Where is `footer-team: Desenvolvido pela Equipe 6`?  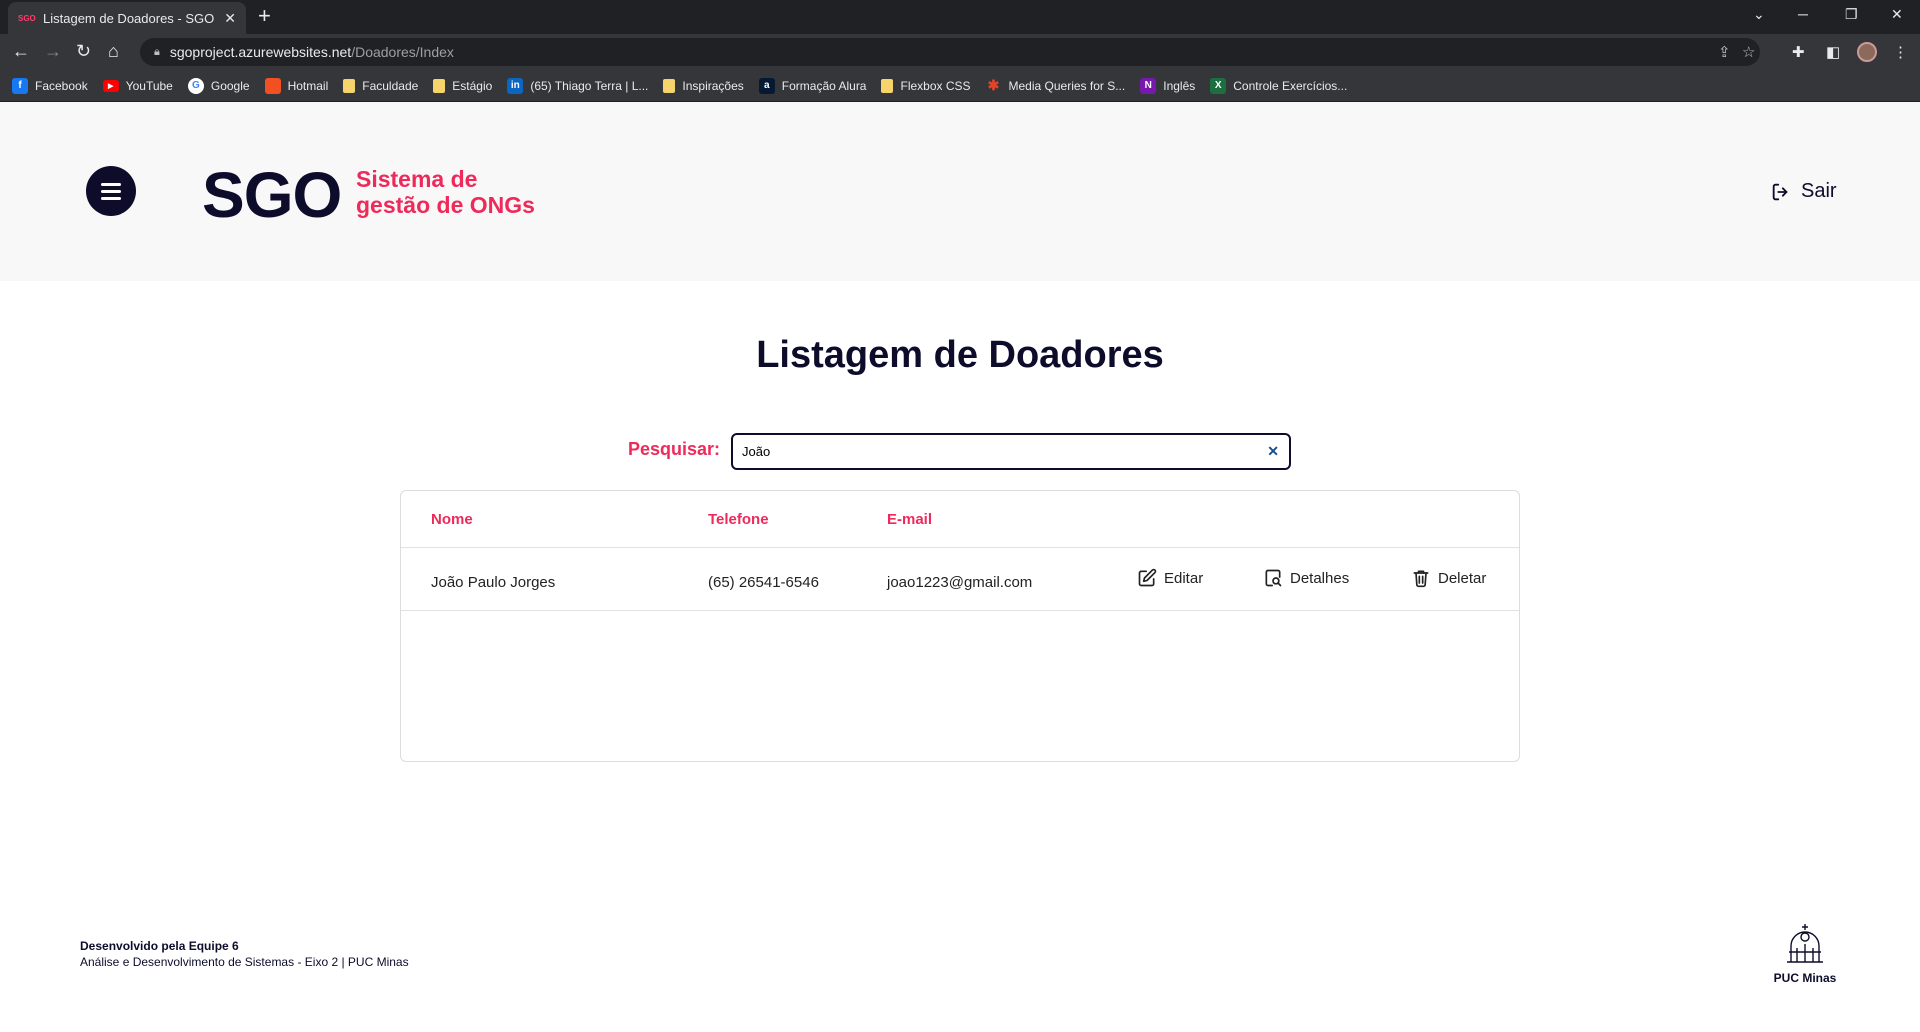 footer-team: Desenvolvido pela Equipe 6 is located at coordinates (159, 946).